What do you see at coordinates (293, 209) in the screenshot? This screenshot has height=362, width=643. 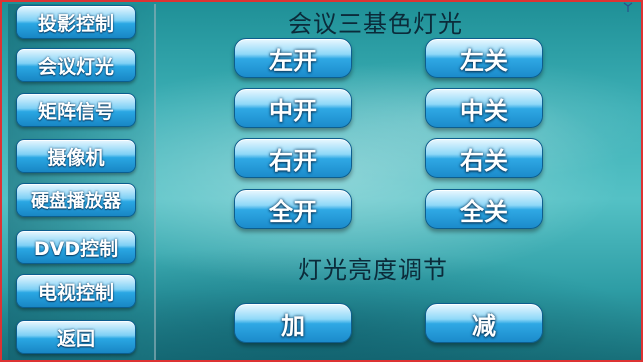 I see `all-on-button: 全开` at bounding box center [293, 209].